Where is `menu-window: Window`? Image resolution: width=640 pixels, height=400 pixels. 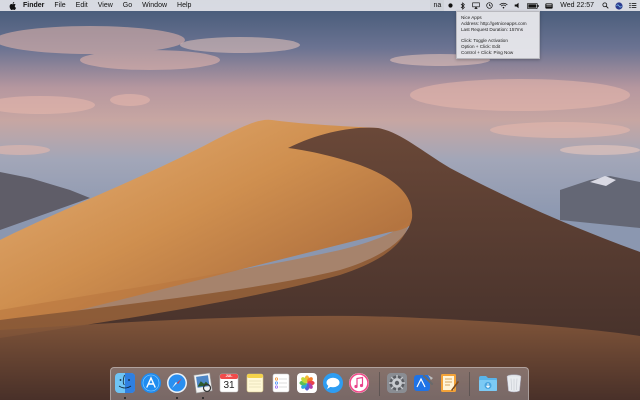 menu-window: Window is located at coordinates (154, 5).